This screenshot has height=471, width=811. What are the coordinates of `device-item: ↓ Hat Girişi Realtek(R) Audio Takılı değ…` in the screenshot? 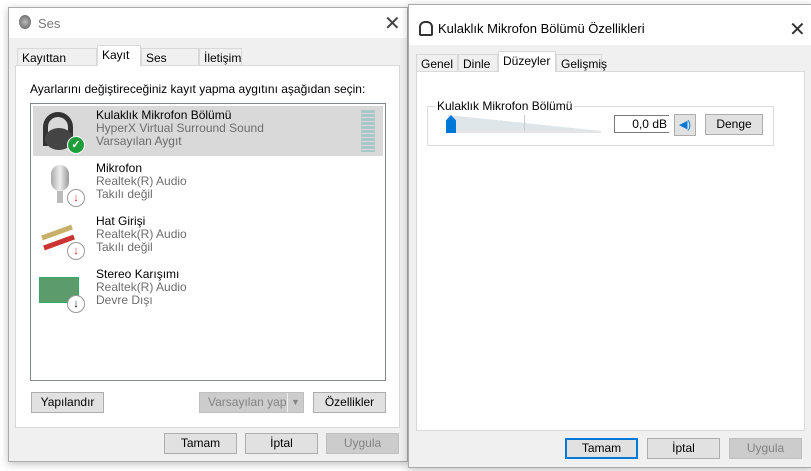 It's located at (208, 237).